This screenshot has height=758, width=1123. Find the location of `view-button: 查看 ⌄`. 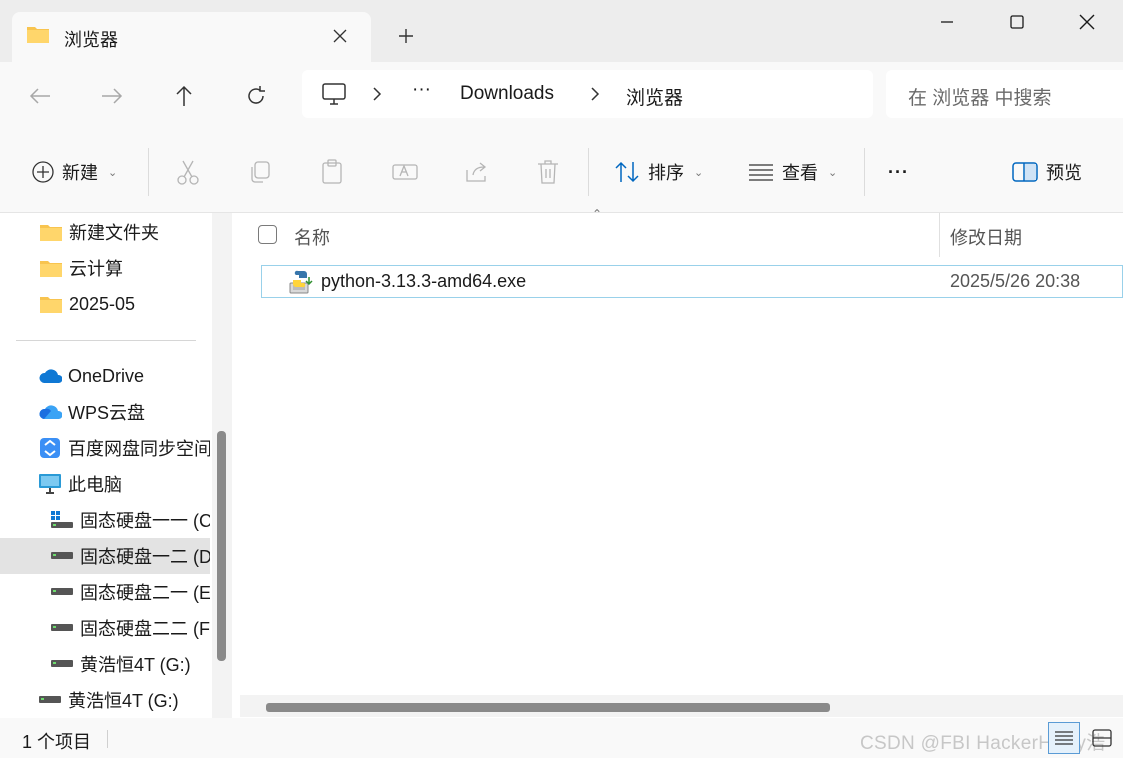

view-button: 查看 ⌄ is located at coordinates (792, 172).